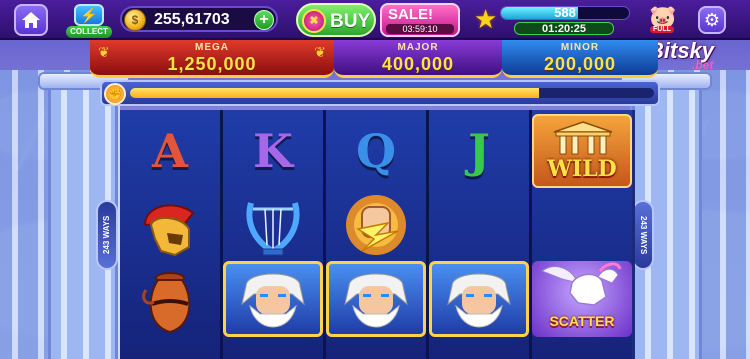 This screenshot has height=359, width=750. What do you see at coordinates (314, 21) in the screenshot?
I see `buy-icon: ✖` at bounding box center [314, 21].